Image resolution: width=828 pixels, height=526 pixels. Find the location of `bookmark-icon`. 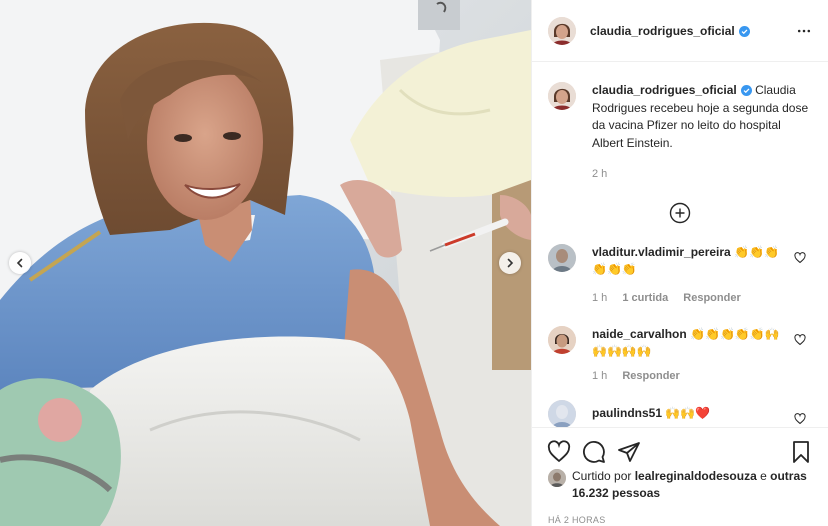

bookmark-icon is located at coordinates (801, 452).